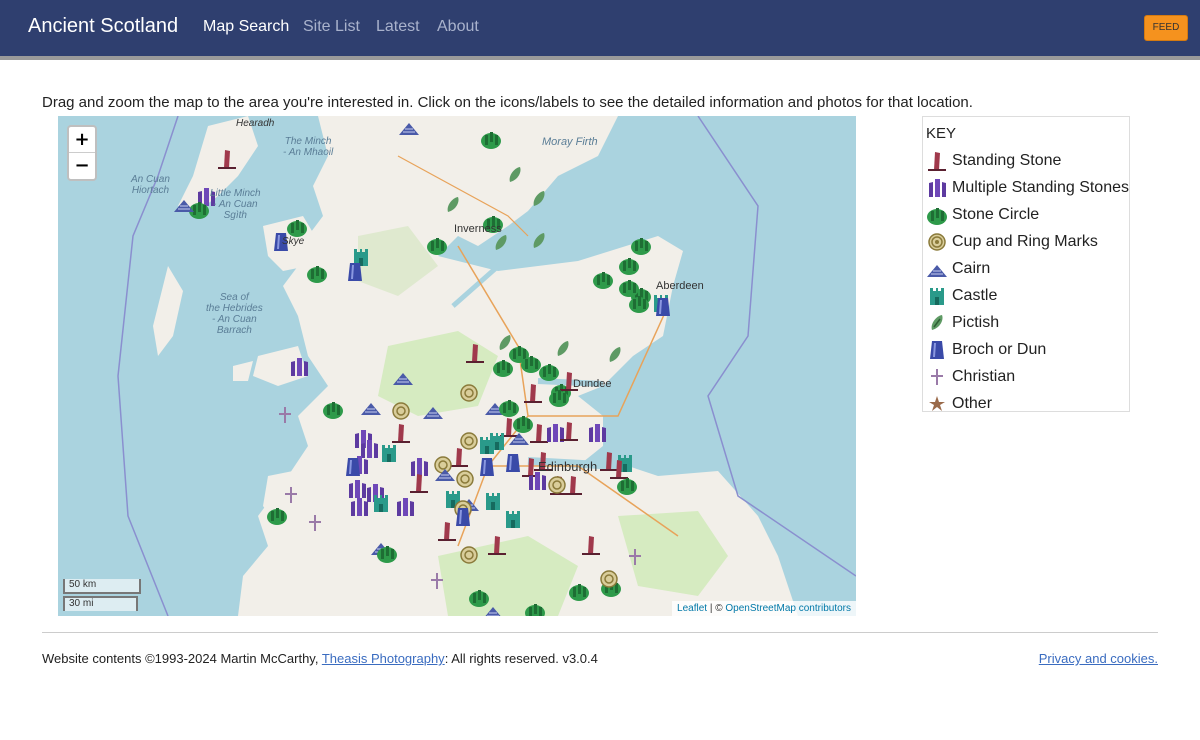 Image resolution: width=1200 pixels, height=740 pixels. What do you see at coordinates (1027, 214) in the screenshot?
I see `key-item-stone-circle: Stone Circle` at bounding box center [1027, 214].